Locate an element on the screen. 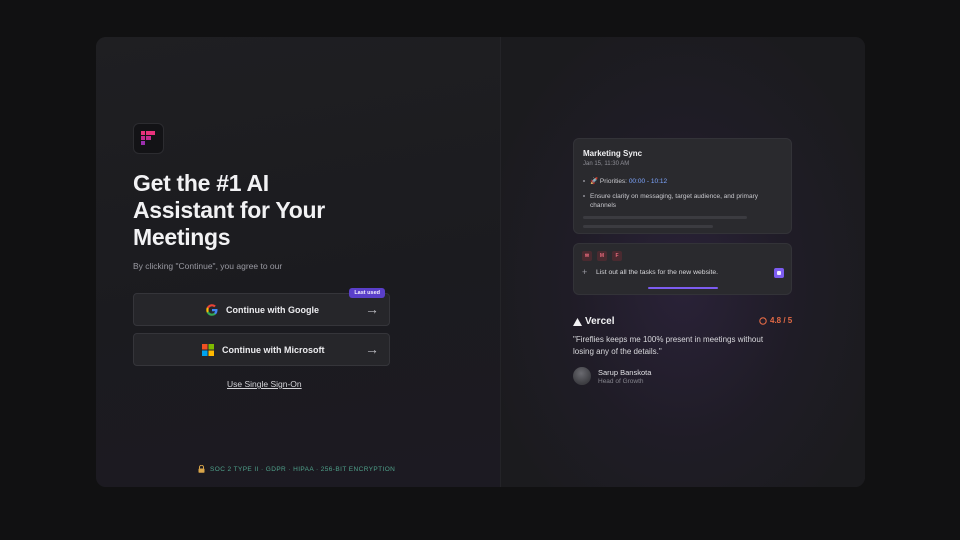 The height and width of the screenshot is (540, 960). single-sign-on-link: Use Single Sign-On is located at coordinates (264, 384).